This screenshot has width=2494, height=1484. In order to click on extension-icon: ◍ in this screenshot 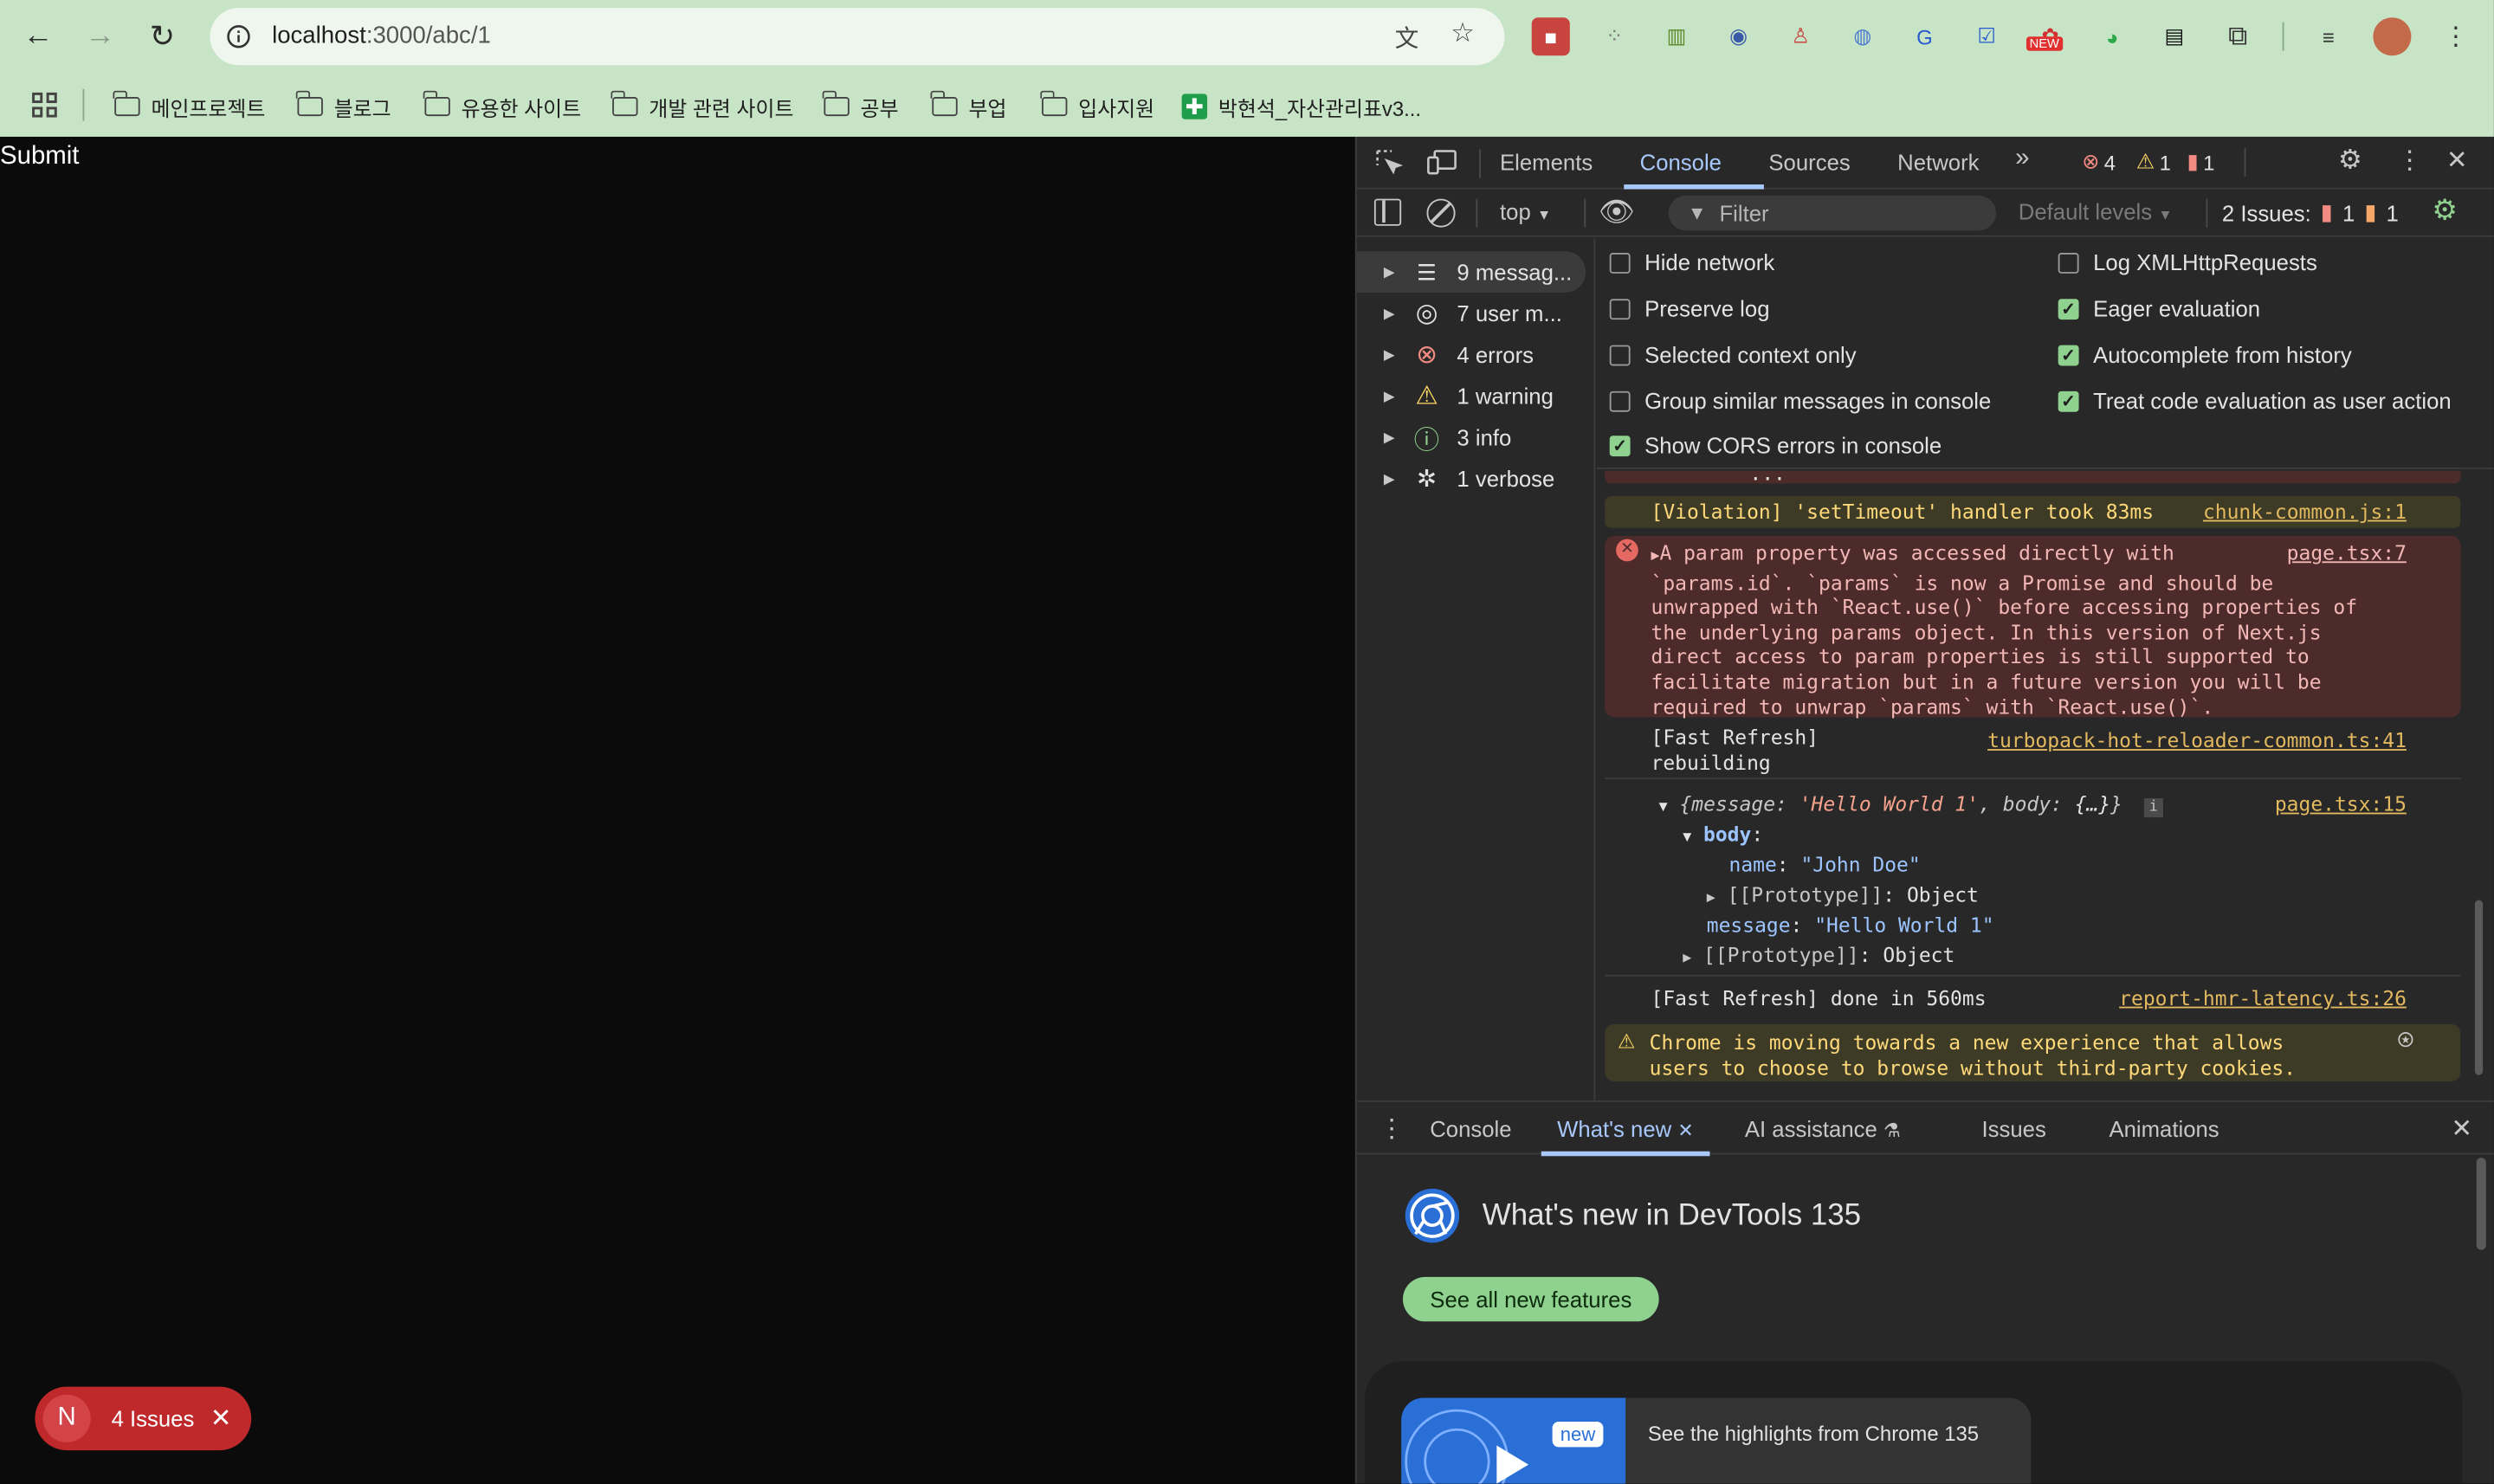, I will do `click(1863, 36)`.